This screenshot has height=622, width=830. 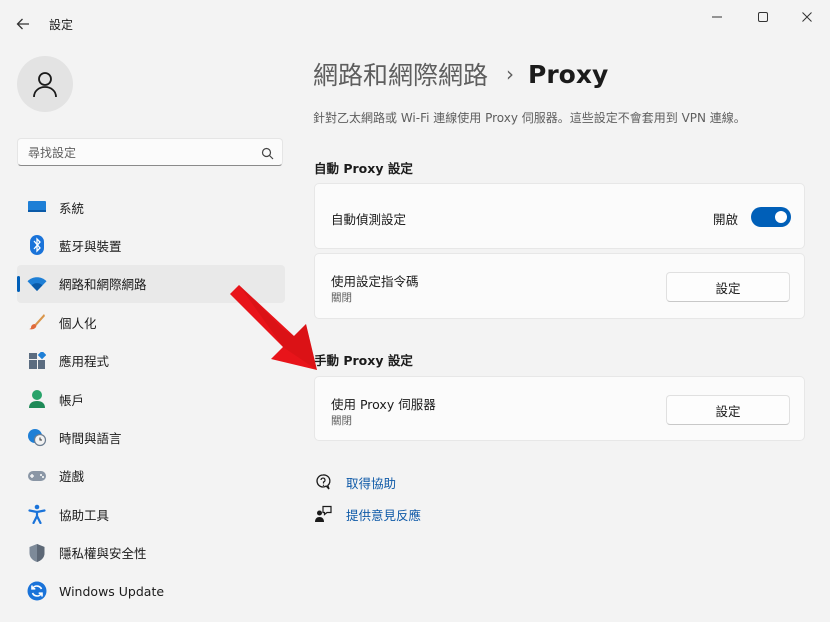 I want to click on auto-detect-toggle, so click(x=771, y=217).